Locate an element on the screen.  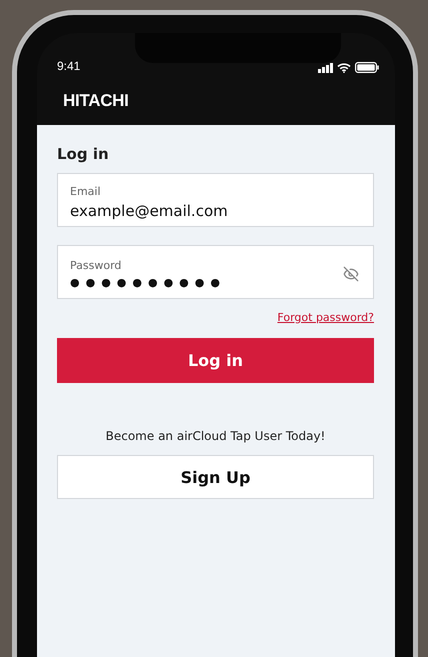
page-title: Log in is located at coordinates (83, 154).